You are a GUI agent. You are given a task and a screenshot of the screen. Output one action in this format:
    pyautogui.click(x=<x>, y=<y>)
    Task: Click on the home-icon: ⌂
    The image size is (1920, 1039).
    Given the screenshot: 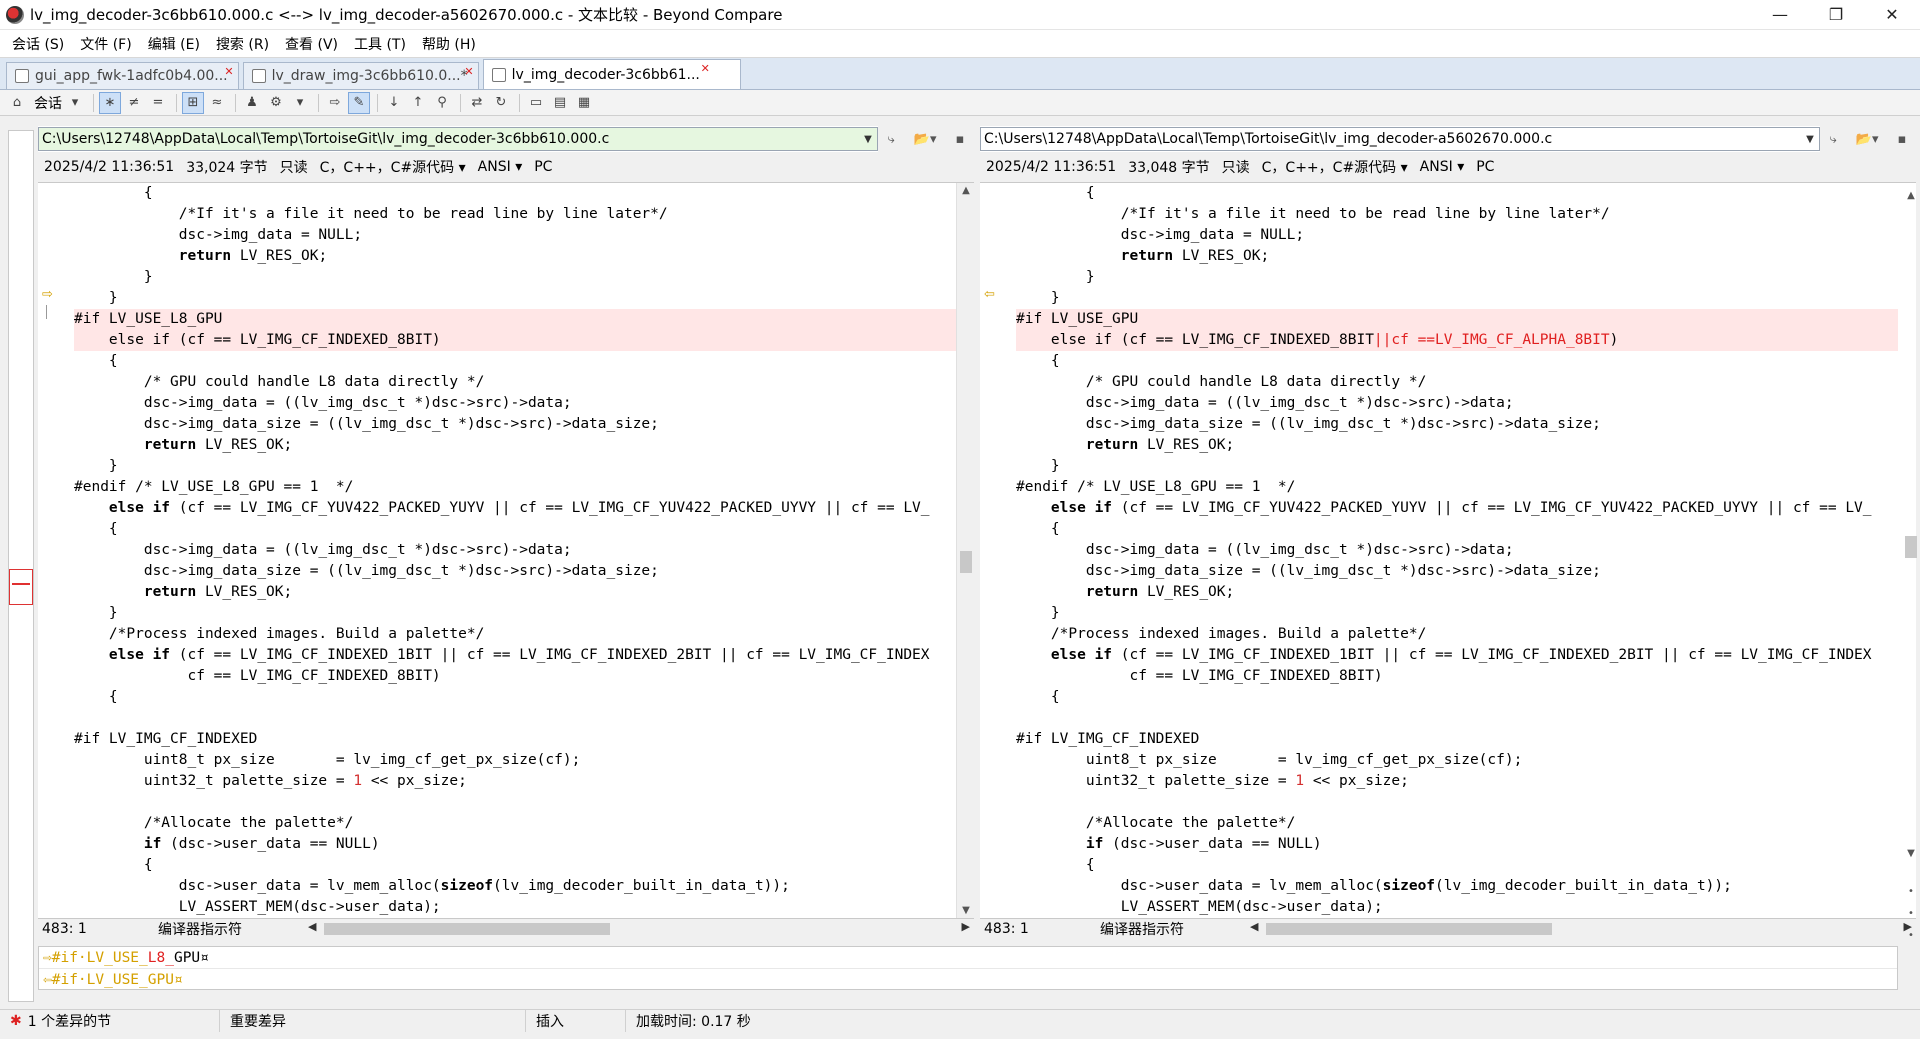 What is the action you would take?
    pyautogui.click(x=17, y=103)
    